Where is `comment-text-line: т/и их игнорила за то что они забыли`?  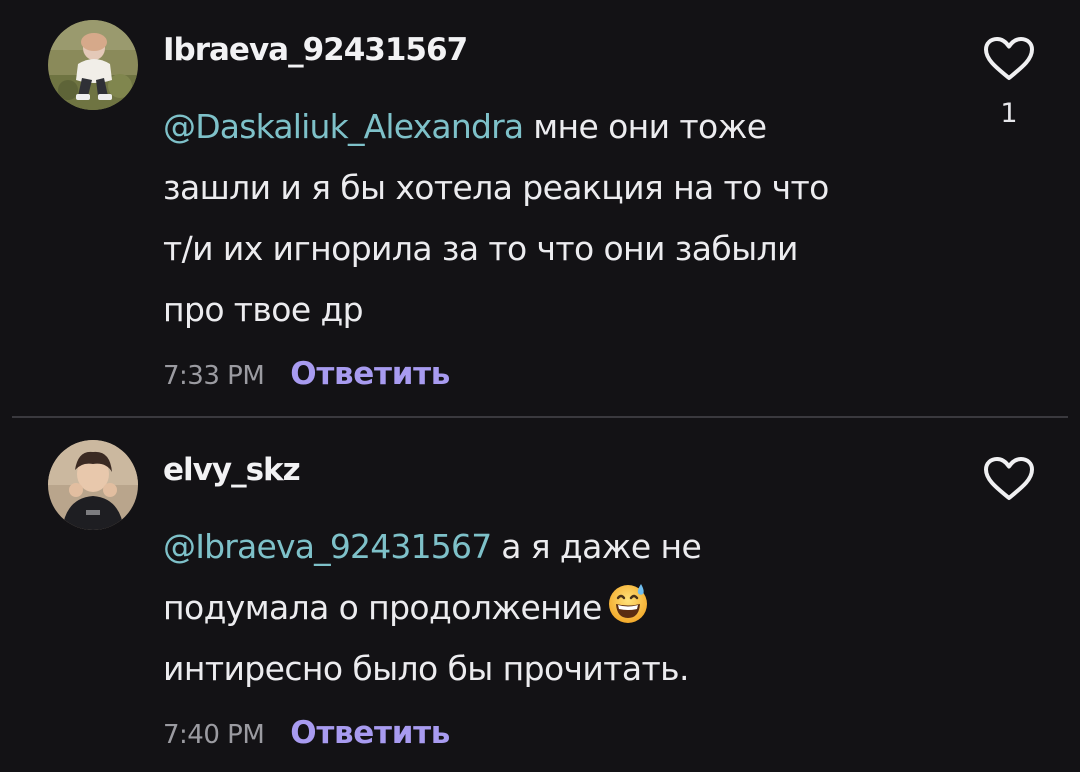
comment-text-line: т/и их игнорила за то что они забыли is located at coordinates (480, 248).